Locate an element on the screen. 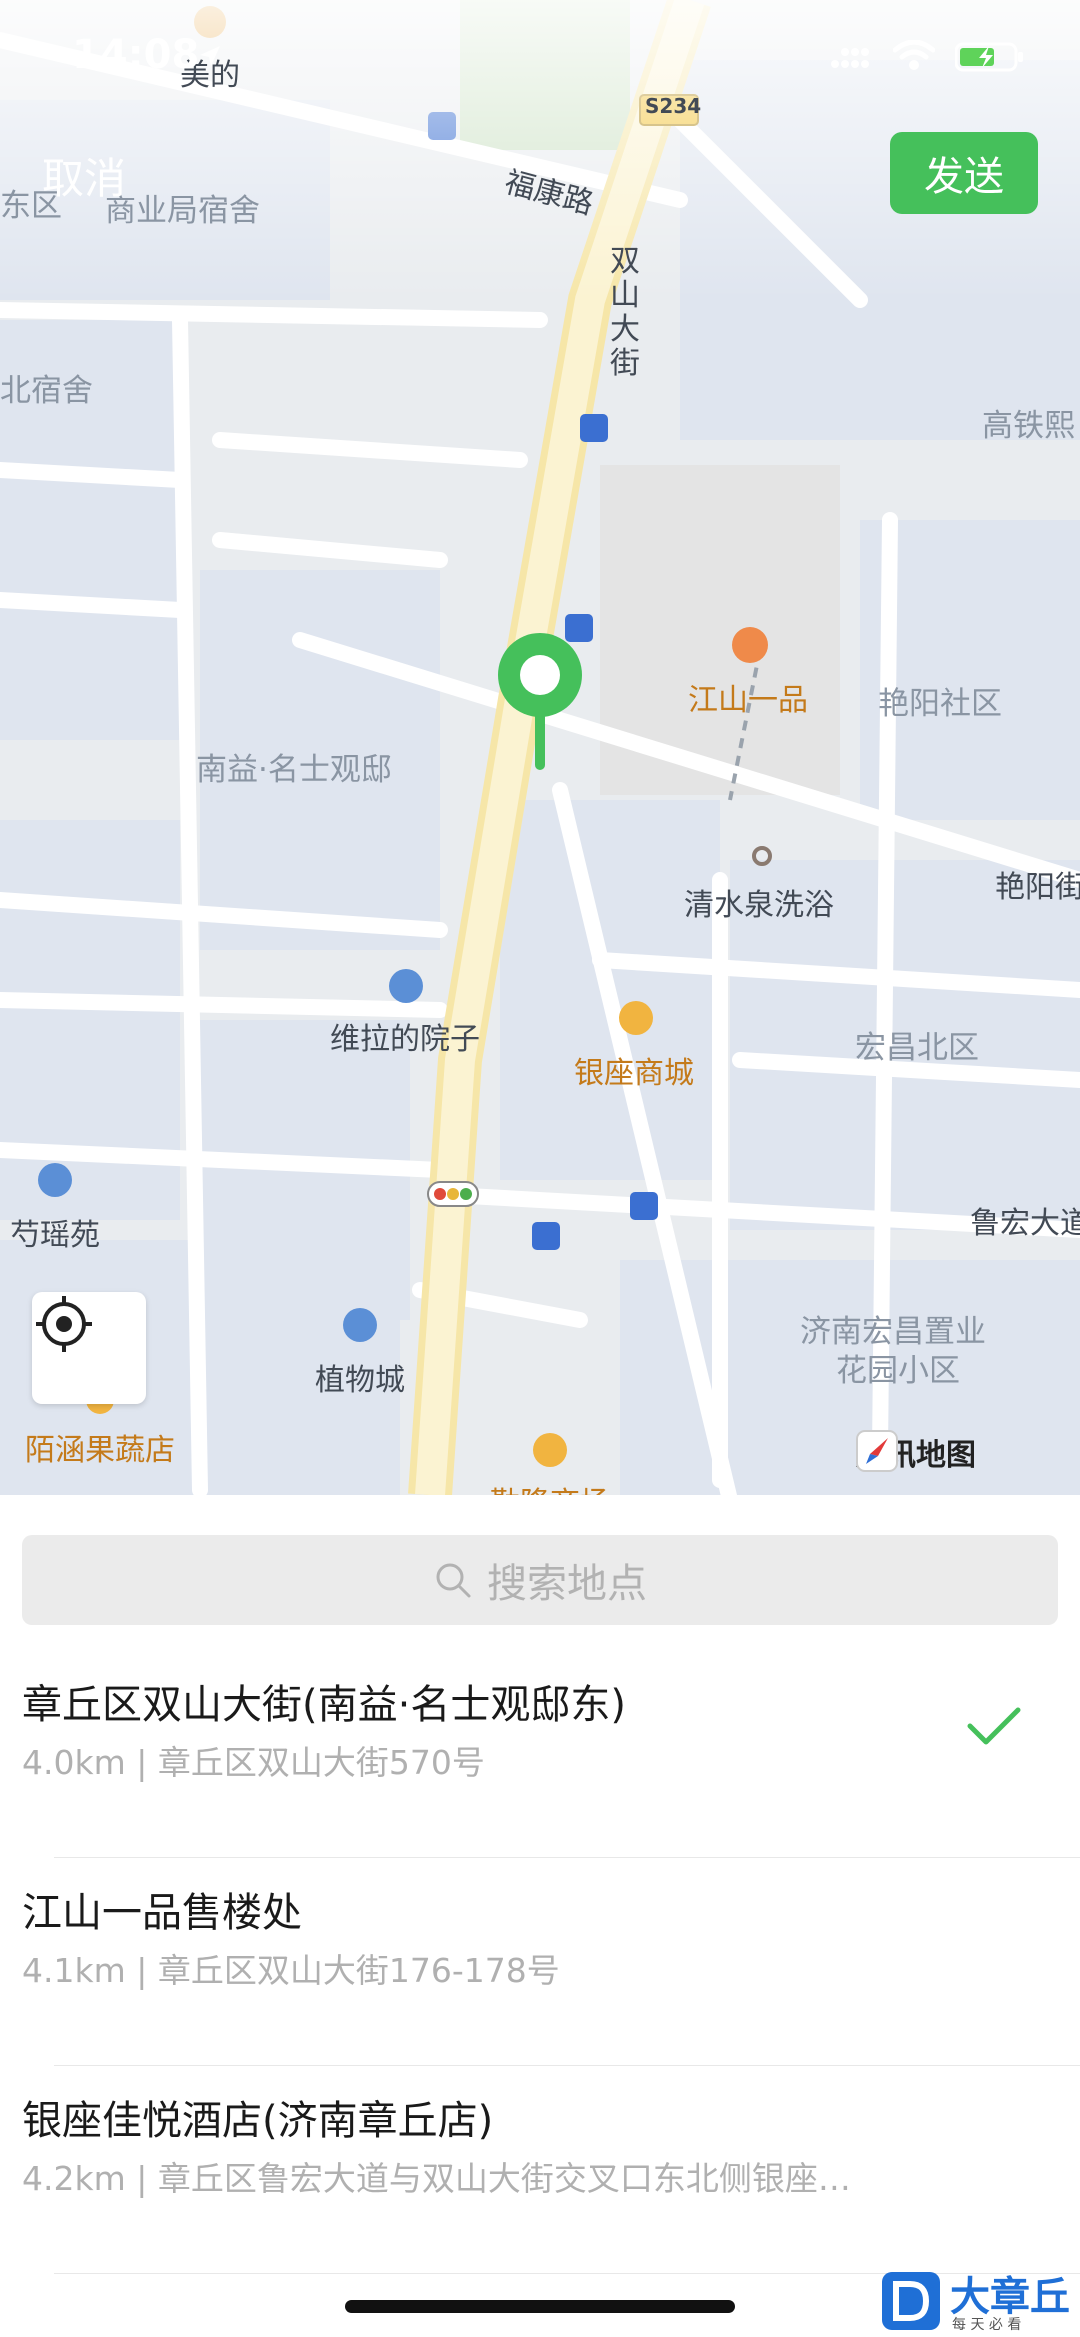 The image size is (1080, 2337). crosshair-icon is located at coordinates (64, 1324).